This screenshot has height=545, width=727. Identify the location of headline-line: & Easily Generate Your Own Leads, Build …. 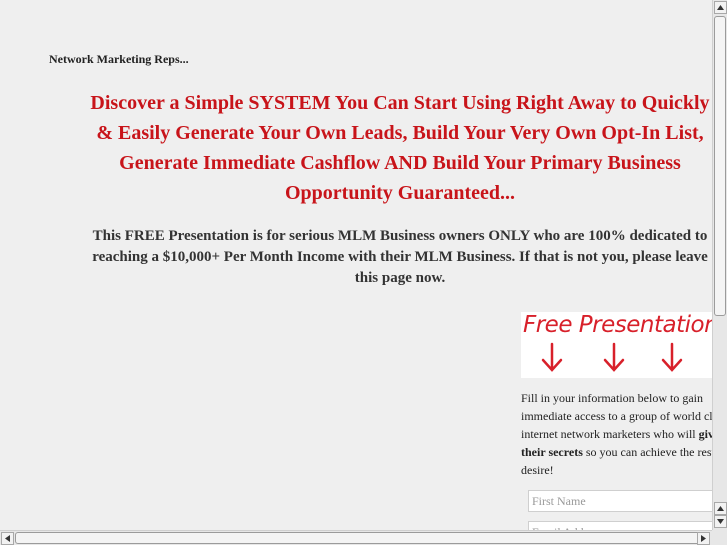
(400, 133).